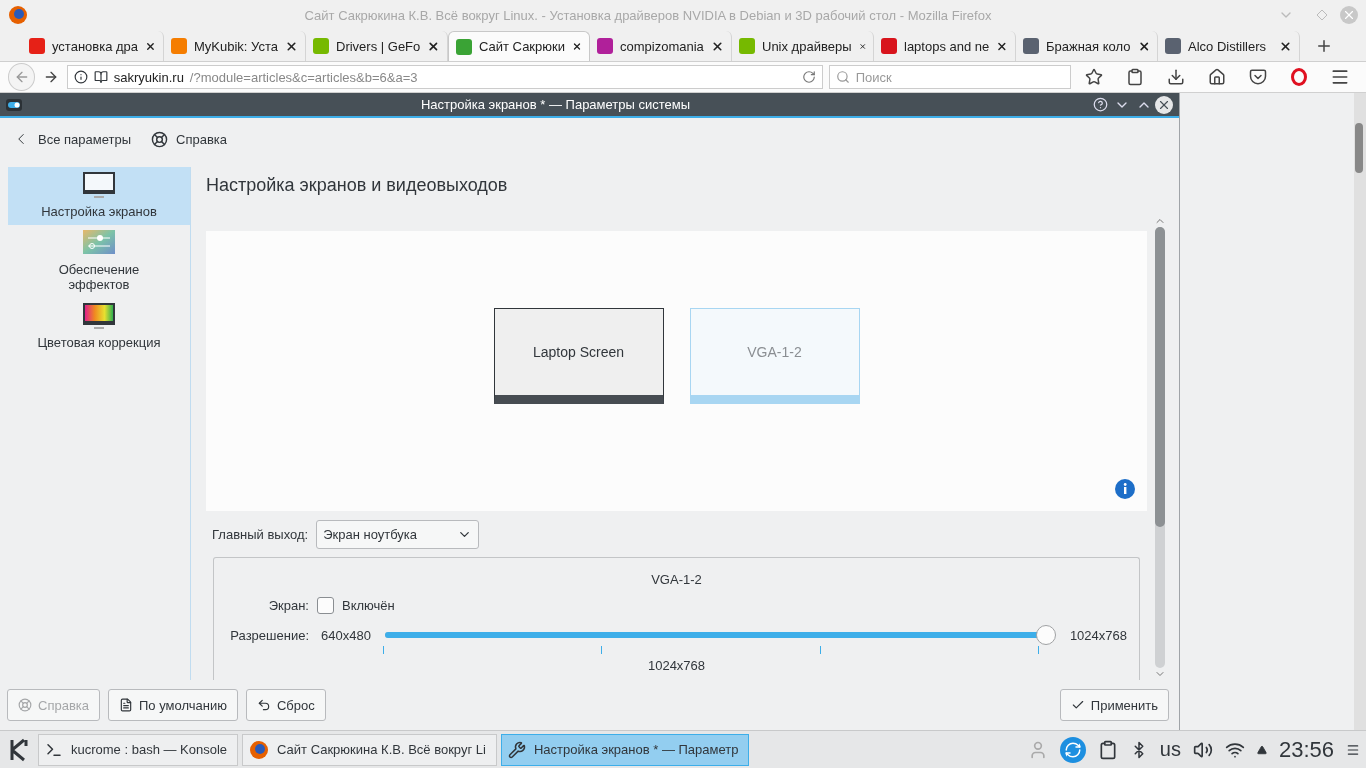 The height and width of the screenshot is (768, 1366). I want to click on defaults-button: По умолчанию, so click(173, 705).